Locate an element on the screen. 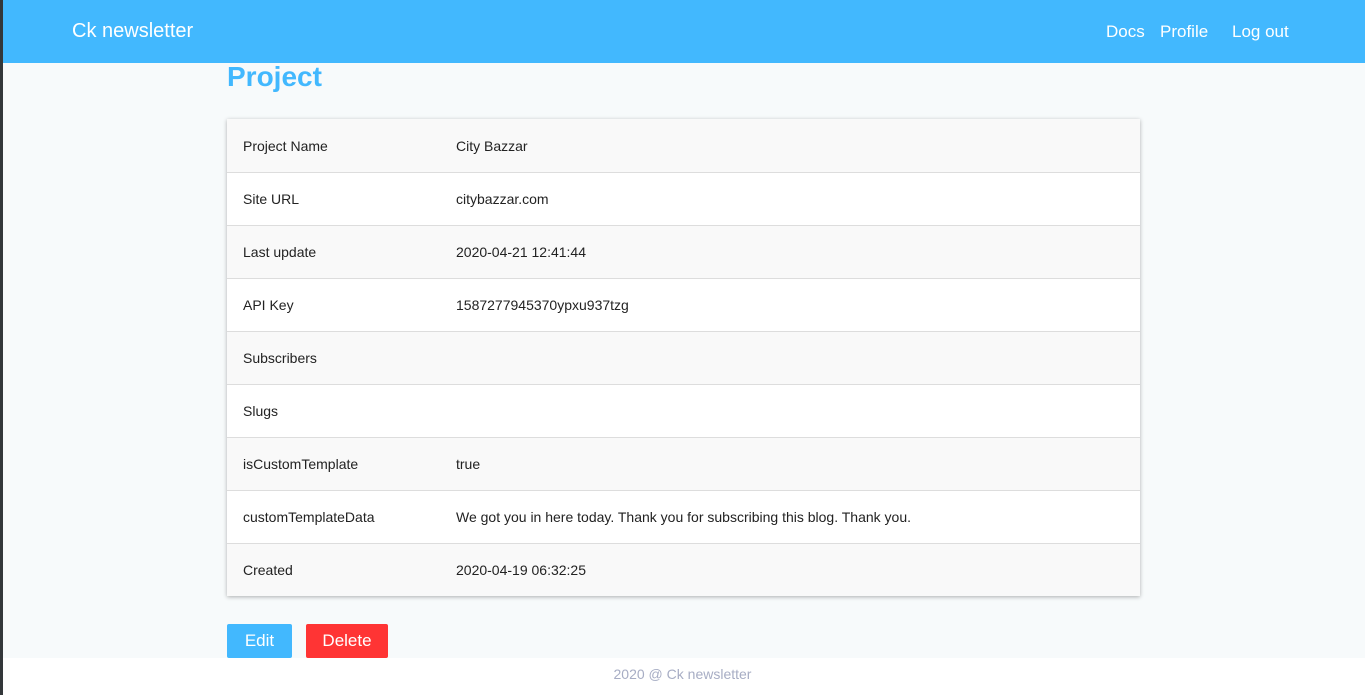  table-row: Subscribers is located at coordinates (683, 357).